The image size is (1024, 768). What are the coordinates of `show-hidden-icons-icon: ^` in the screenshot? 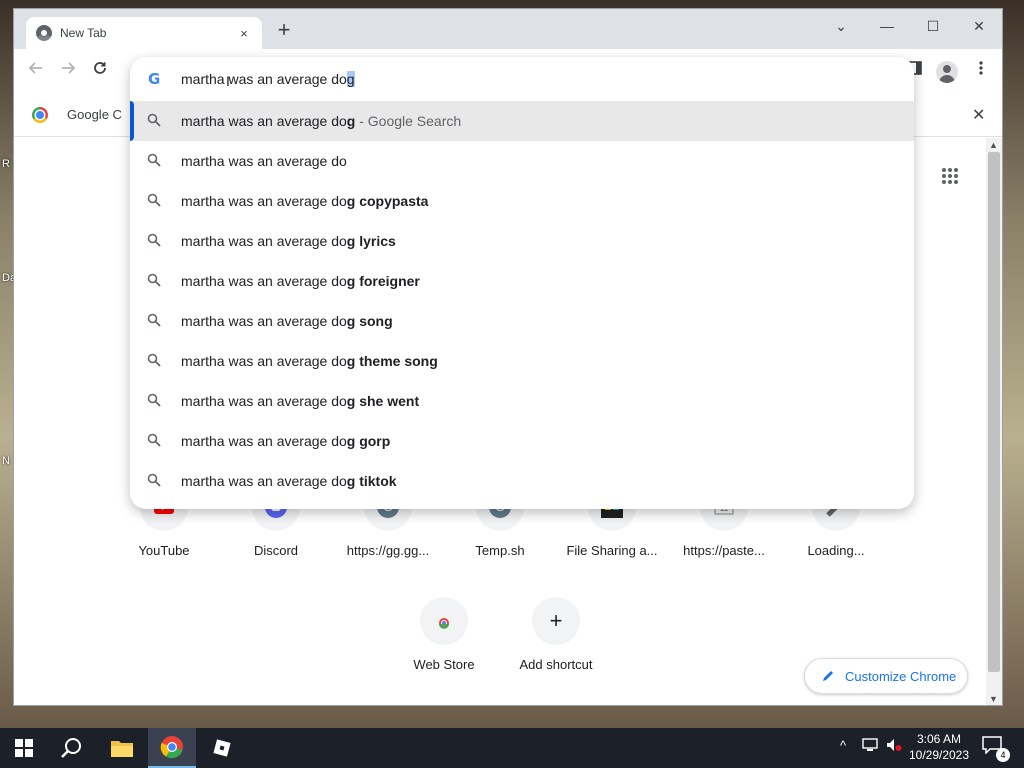 It's located at (843, 745).